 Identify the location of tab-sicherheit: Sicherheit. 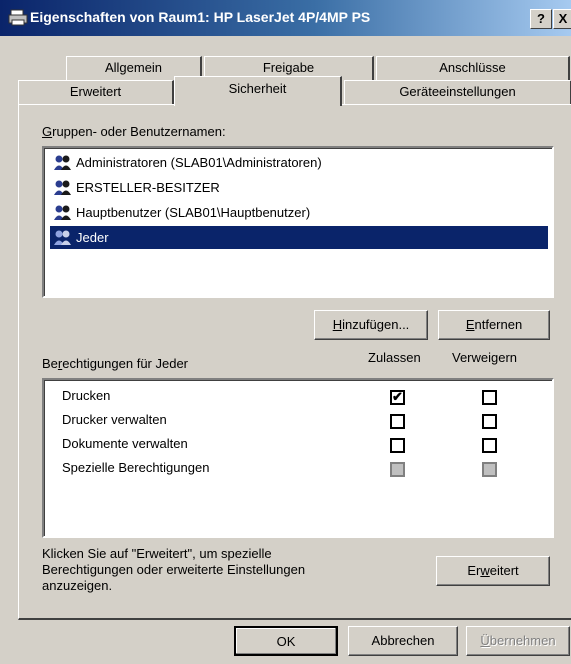
(258, 91).